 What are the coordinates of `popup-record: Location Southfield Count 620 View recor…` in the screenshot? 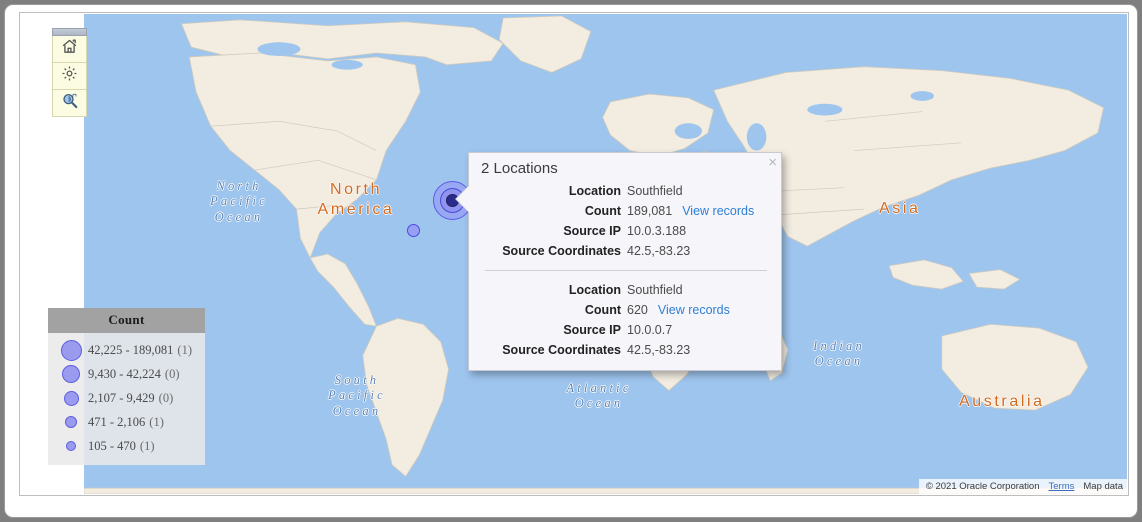 It's located at (625, 325).